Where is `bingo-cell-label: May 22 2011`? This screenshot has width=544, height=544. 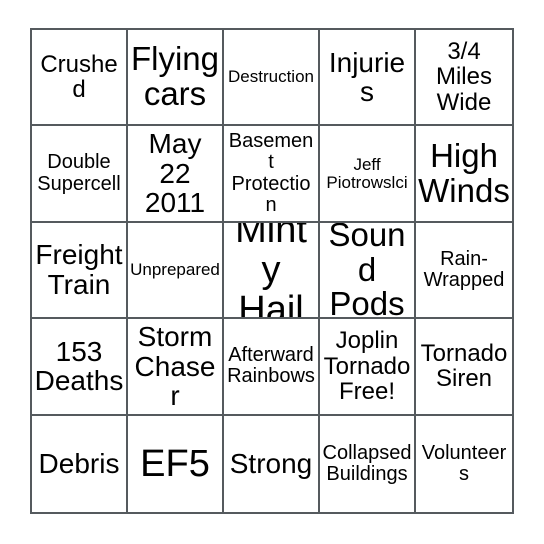 bingo-cell-label: May 22 2011 is located at coordinates (175, 173).